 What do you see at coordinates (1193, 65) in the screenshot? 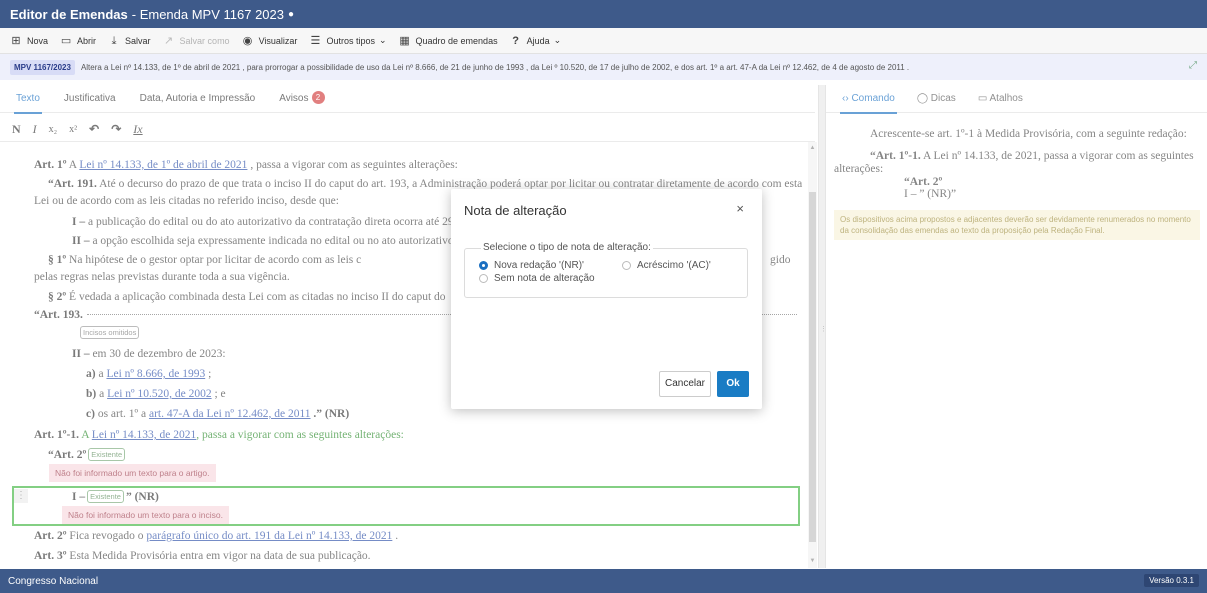
I see `expand-icon: ⤢` at bounding box center [1193, 65].